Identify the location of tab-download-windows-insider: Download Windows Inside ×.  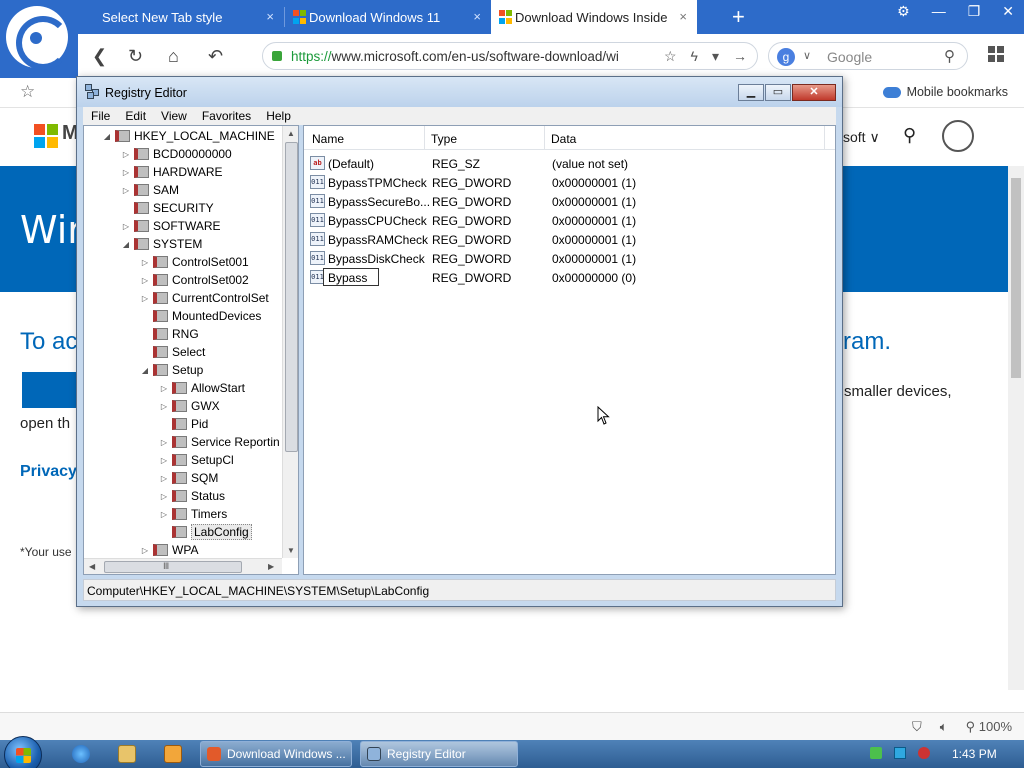
(594, 17).